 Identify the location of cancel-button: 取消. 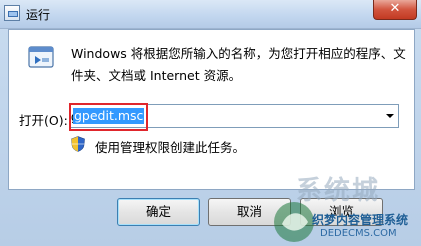
(249, 212).